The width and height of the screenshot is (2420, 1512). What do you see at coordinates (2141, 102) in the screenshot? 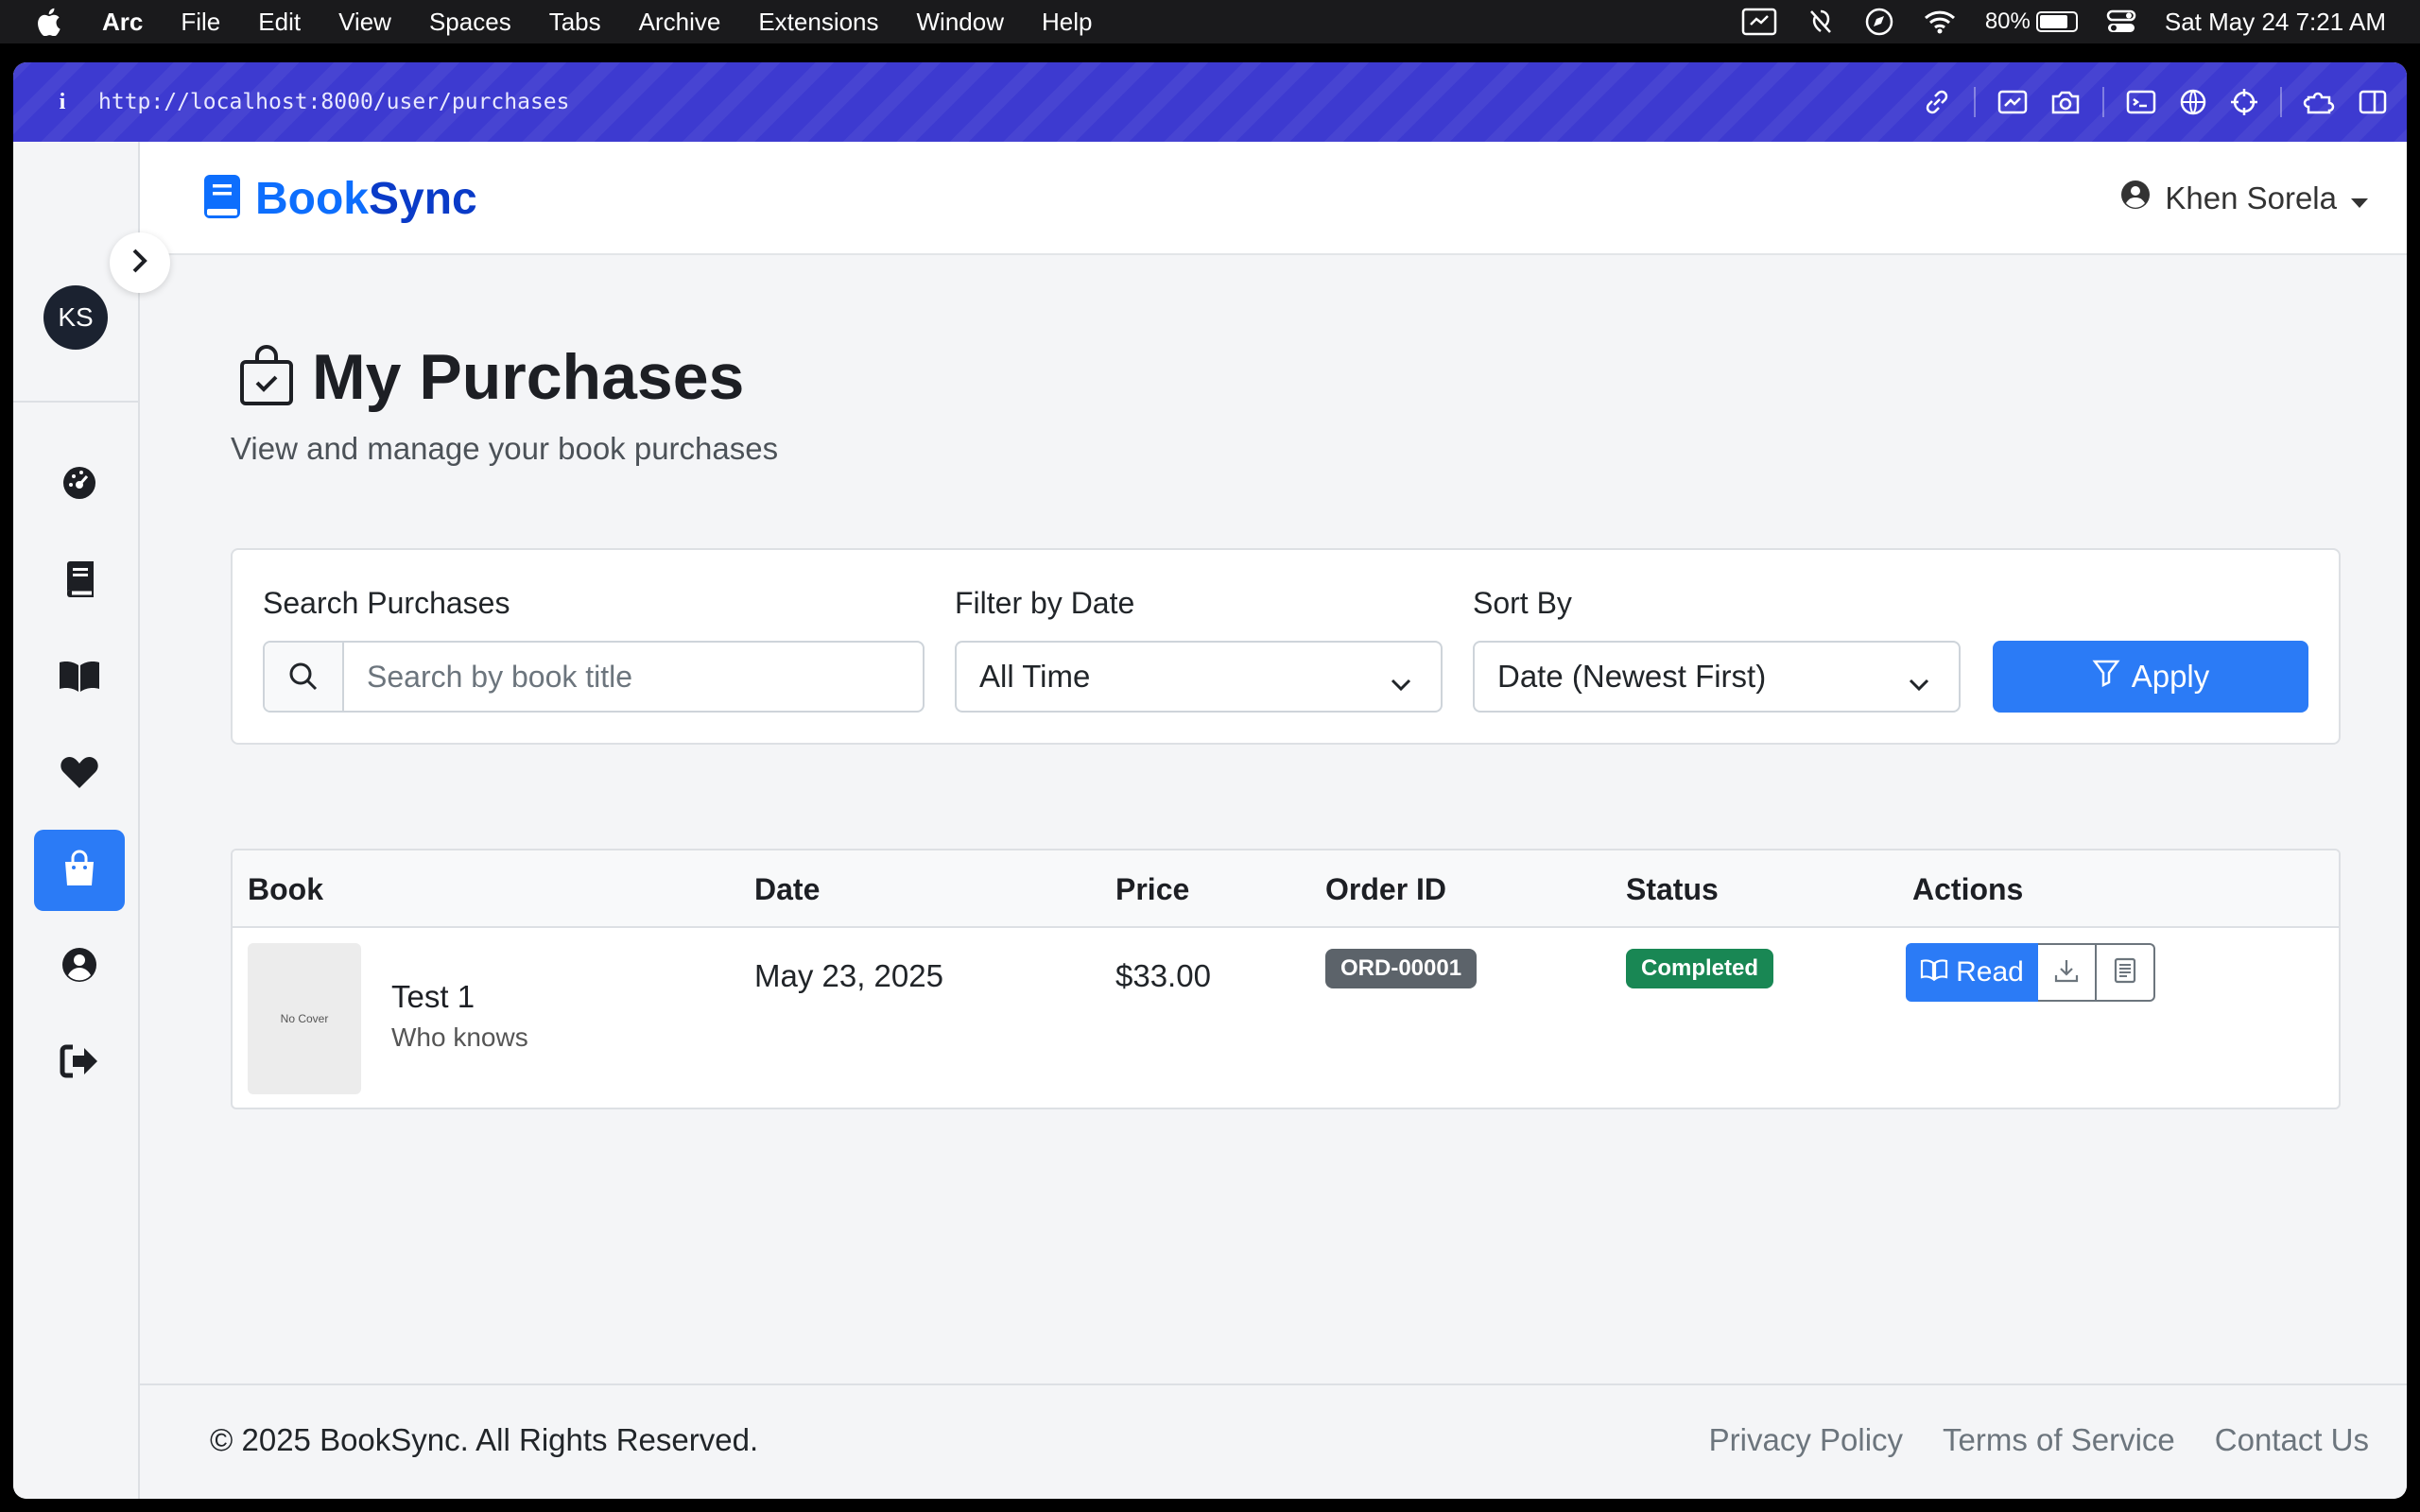
I see `terminal-icon` at bounding box center [2141, 102].